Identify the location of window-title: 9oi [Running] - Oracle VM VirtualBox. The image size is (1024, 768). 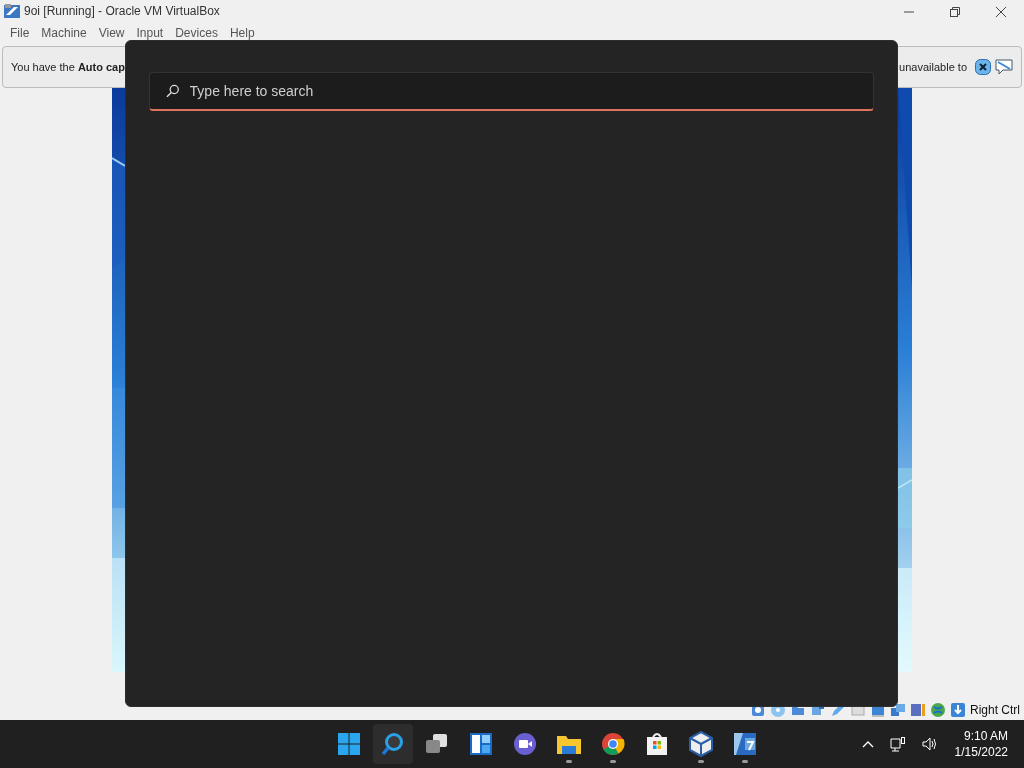
(122, 11).